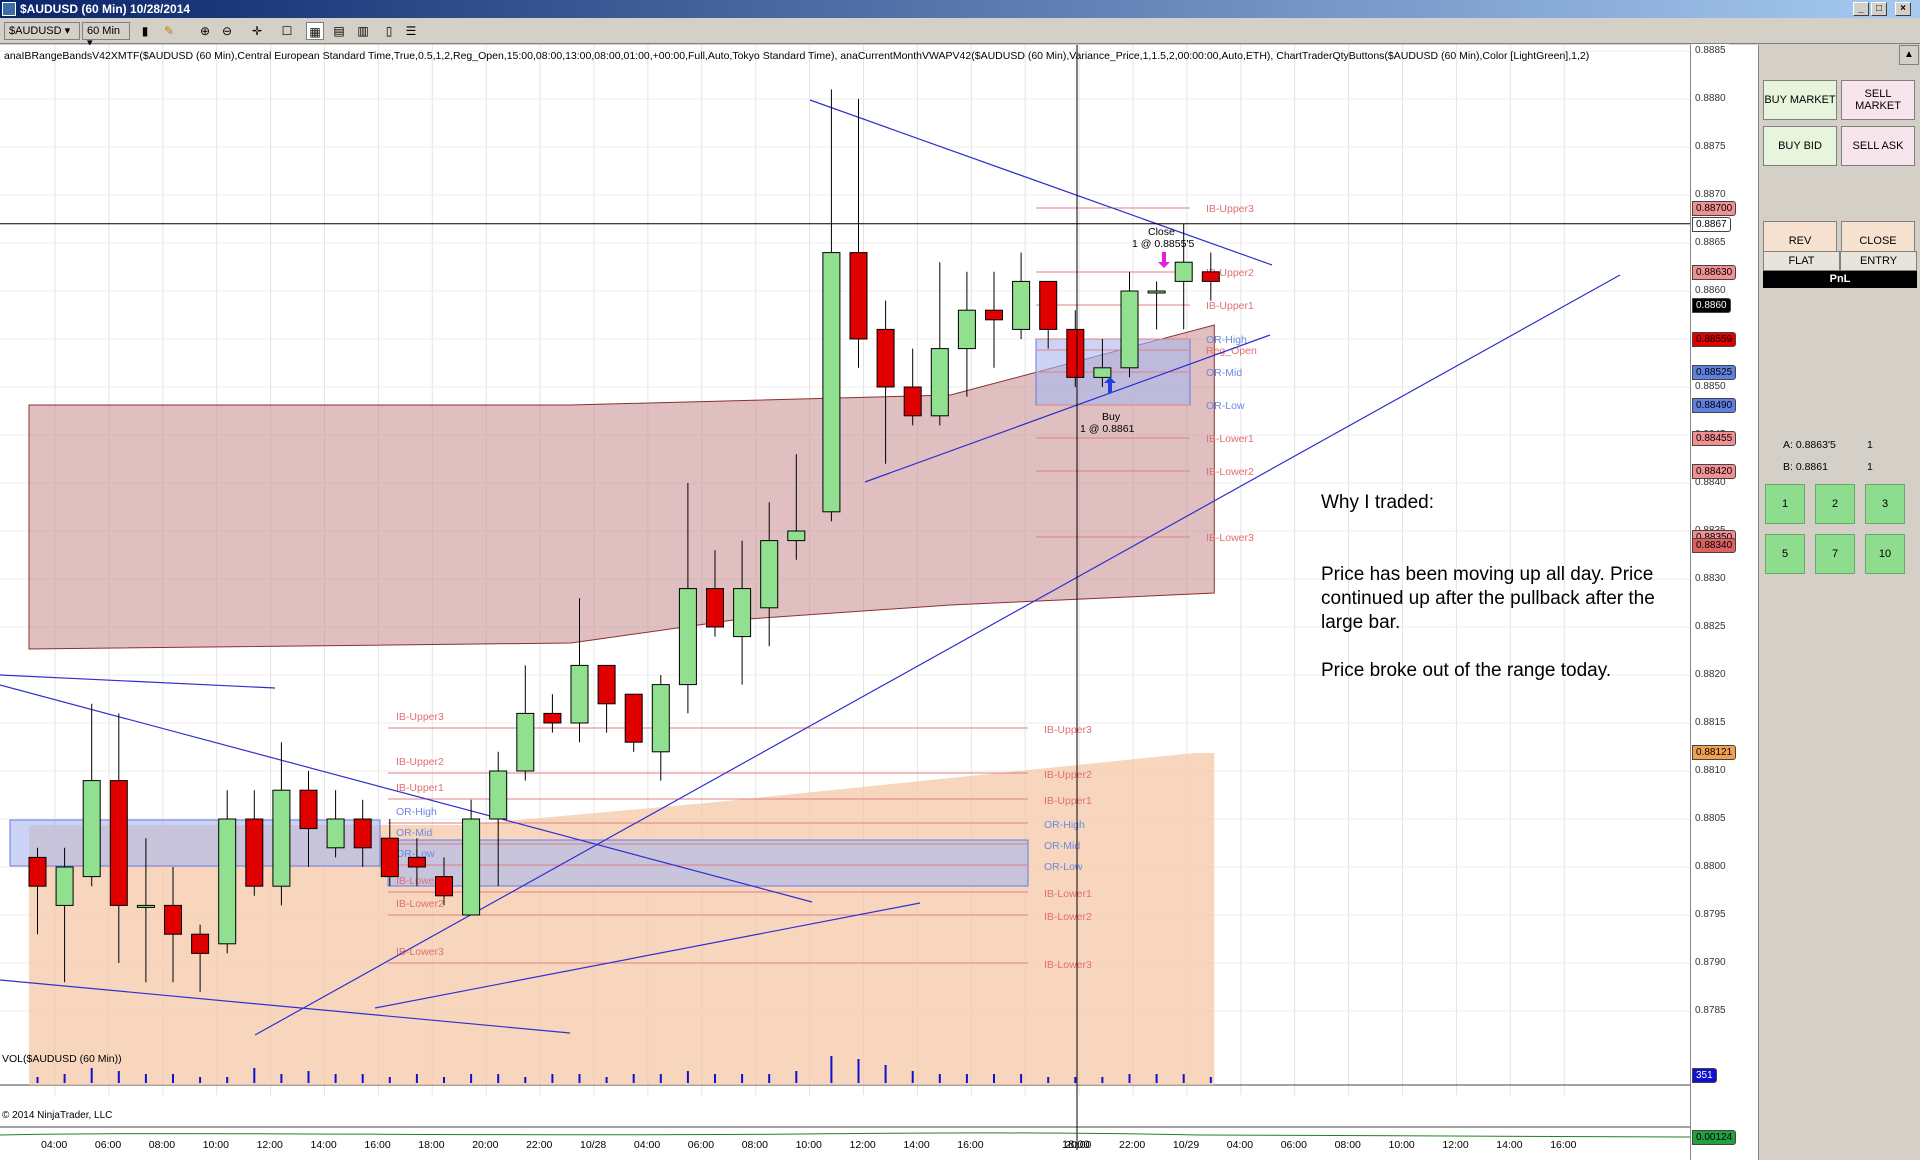 This screenshot has width=1920, height=1160. Describe the element at coordinates (1835, 504) in the screenshot. I see `qty-button-2: 2` at that location.